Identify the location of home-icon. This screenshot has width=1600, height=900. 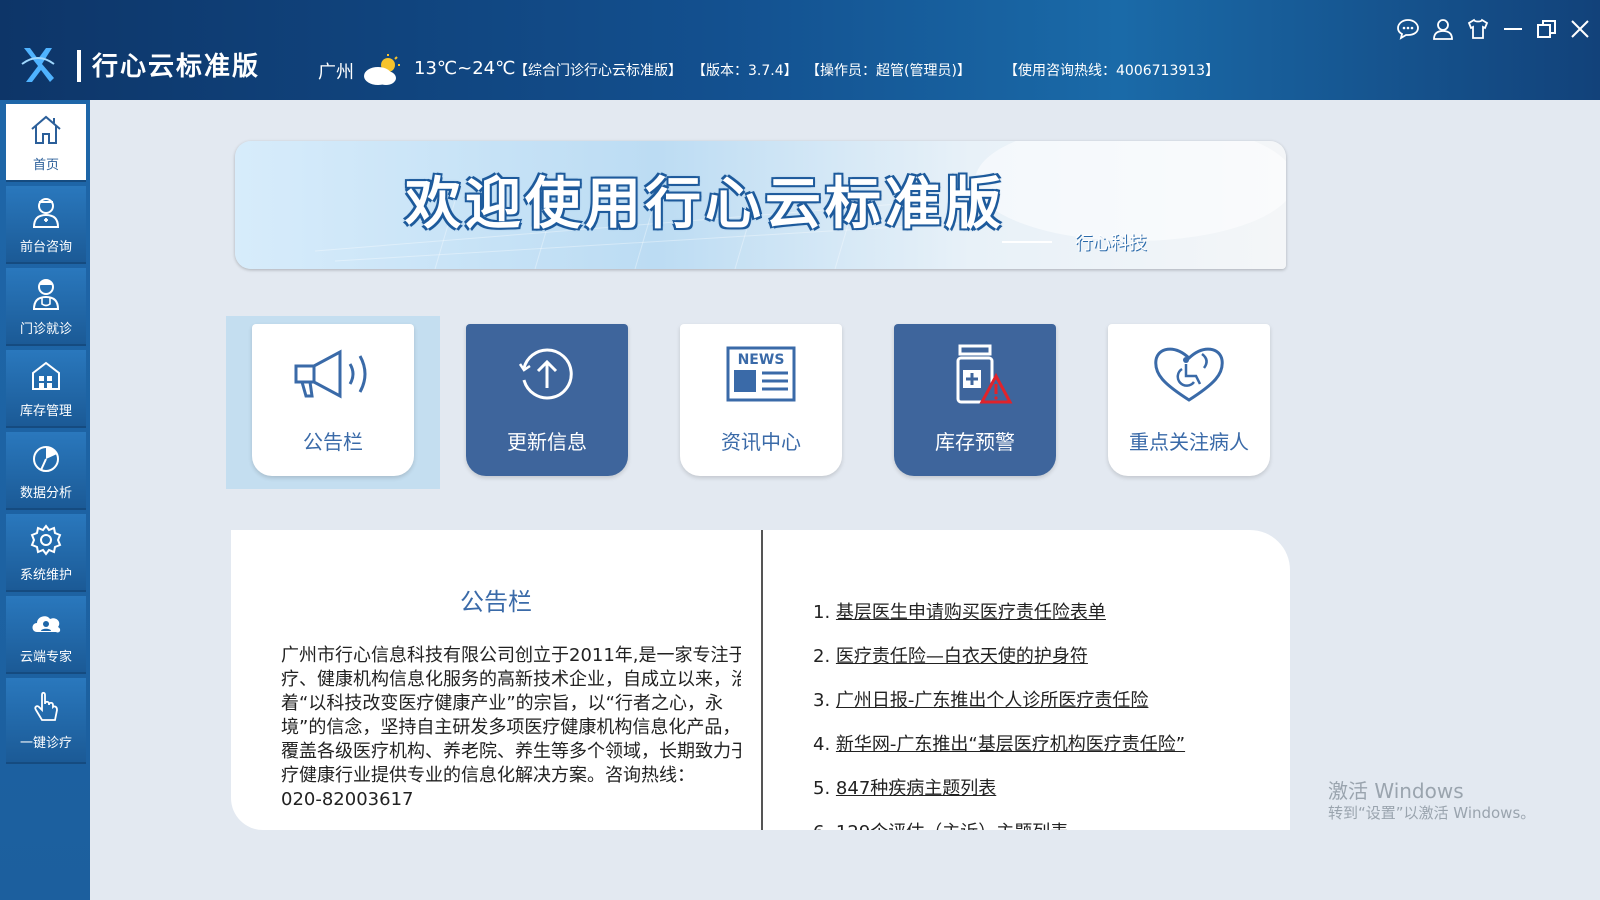
(46, 129).